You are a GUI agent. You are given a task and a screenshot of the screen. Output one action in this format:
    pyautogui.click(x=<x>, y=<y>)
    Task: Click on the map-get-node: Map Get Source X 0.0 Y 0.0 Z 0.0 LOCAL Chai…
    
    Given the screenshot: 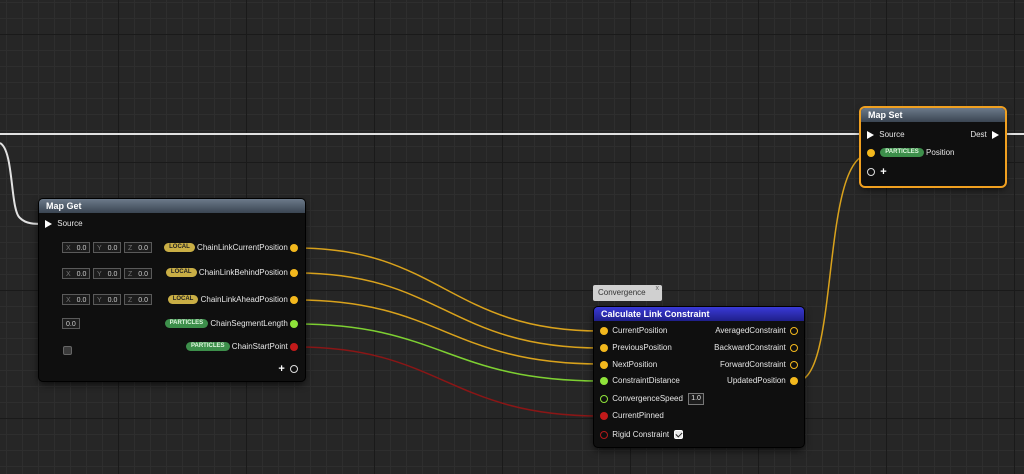 What is the action you would take?
    pyautogui.click(x=172, y=290)
    